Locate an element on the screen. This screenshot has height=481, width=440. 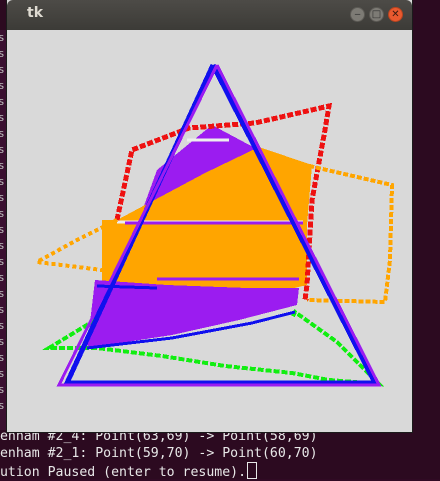
terminal-cursor is located at coordinates (252, 470).